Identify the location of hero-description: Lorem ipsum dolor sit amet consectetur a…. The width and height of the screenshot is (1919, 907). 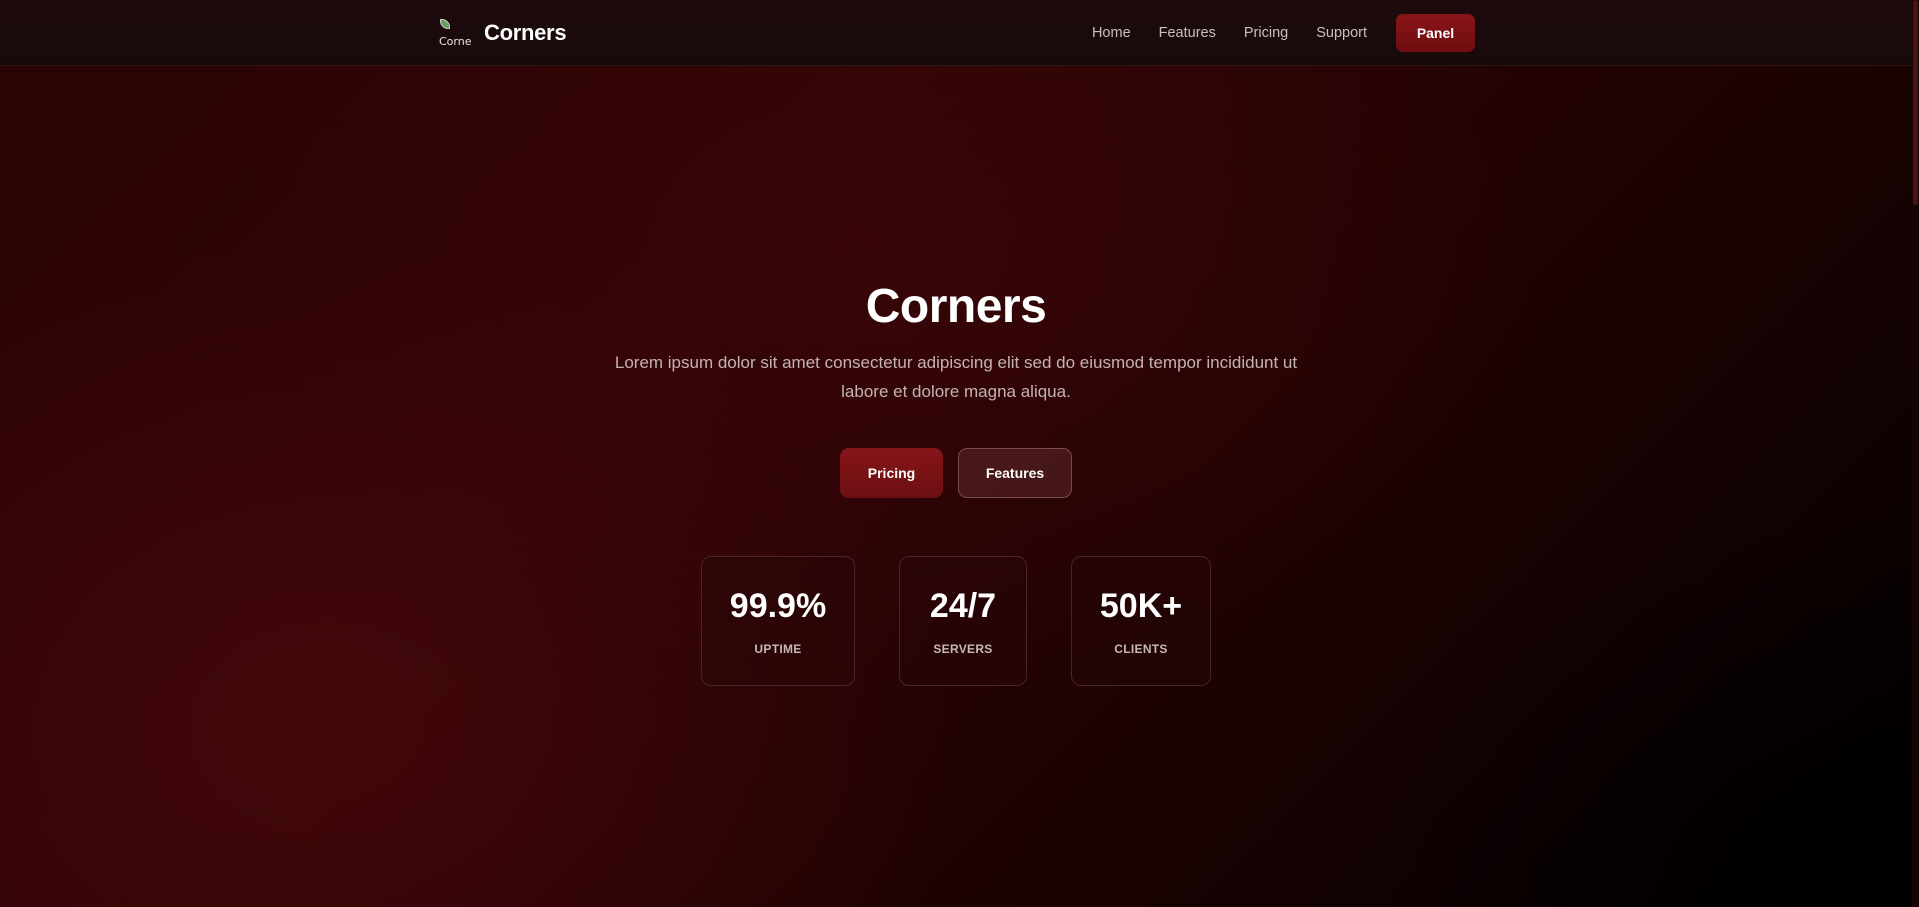
(956, 377).